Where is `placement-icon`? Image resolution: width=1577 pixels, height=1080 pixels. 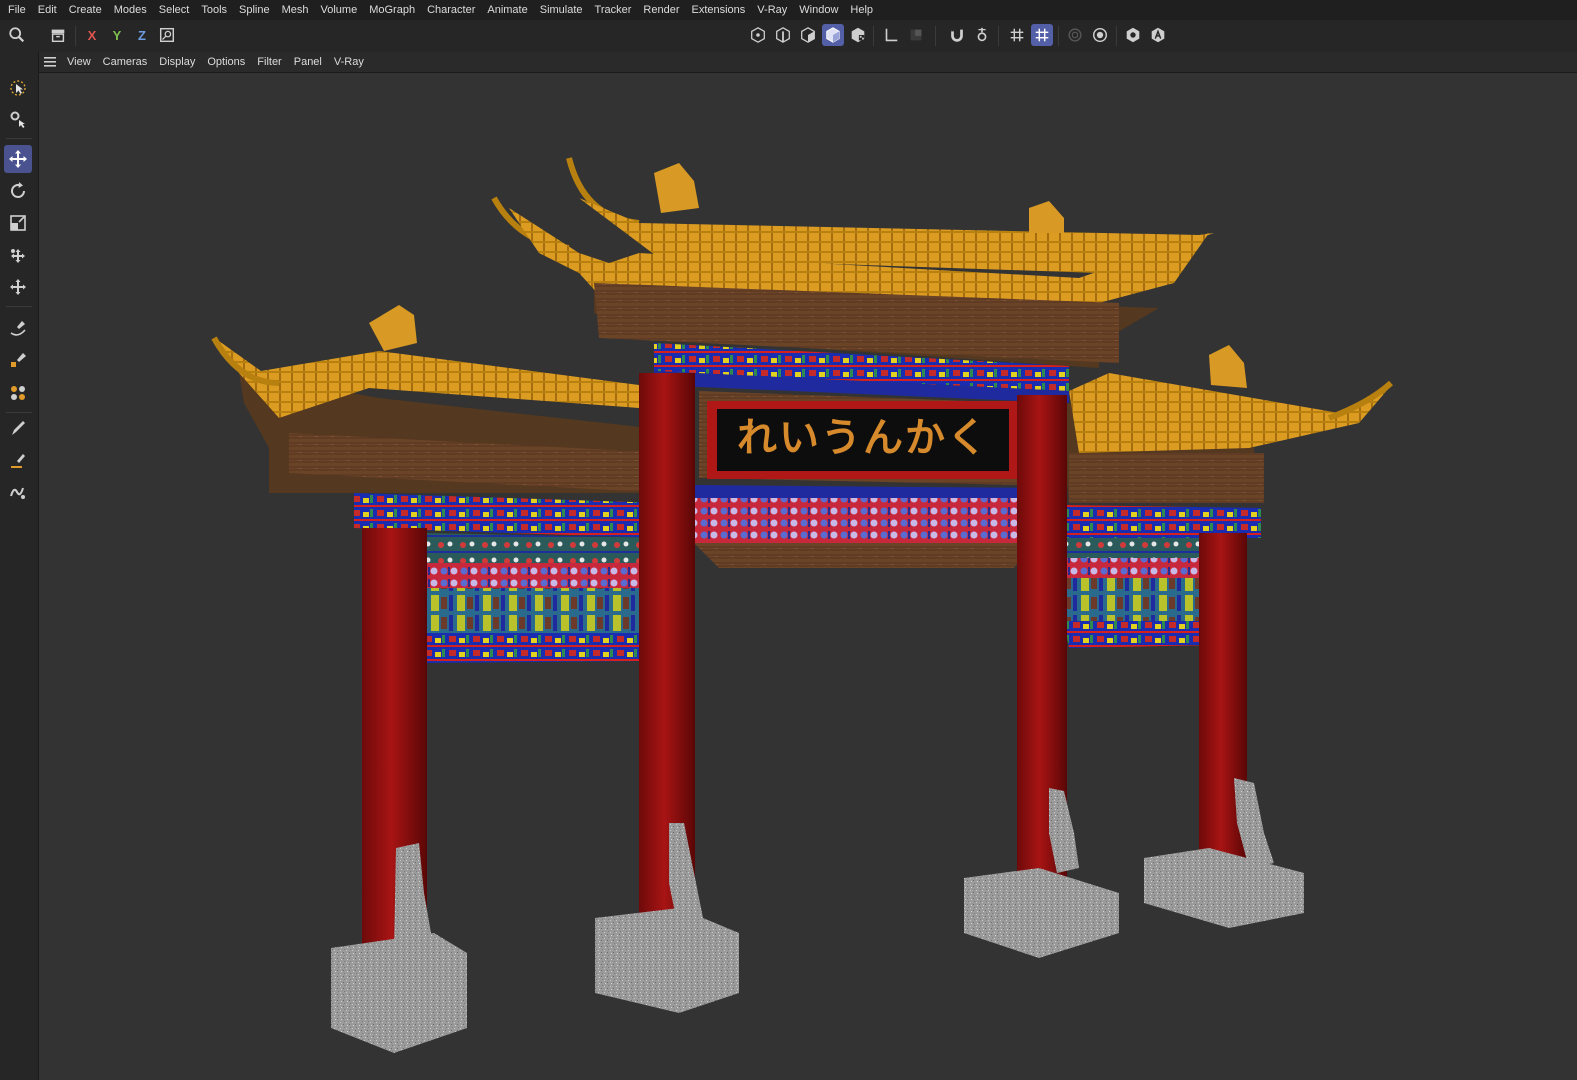
placement-icon is located at coordinates (18, 287).